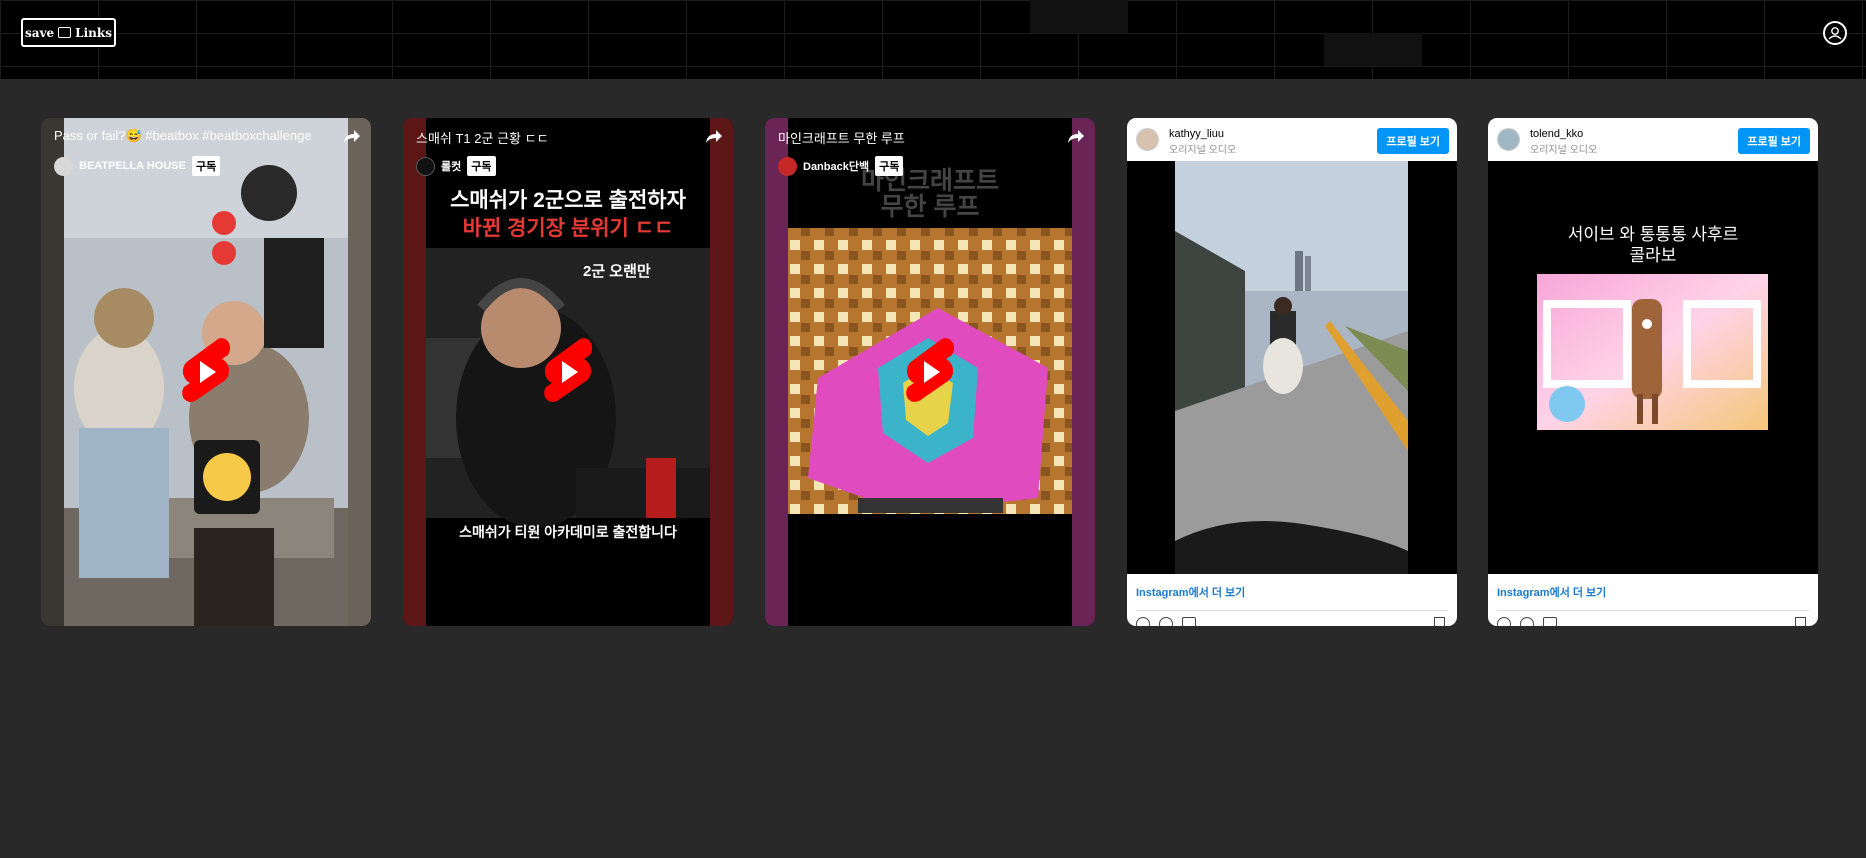  Describe the element at coordinates (1653, 234) in the screenshot. I see `overlay-text-line: 서이브 와 통통통 사후르` at that location.